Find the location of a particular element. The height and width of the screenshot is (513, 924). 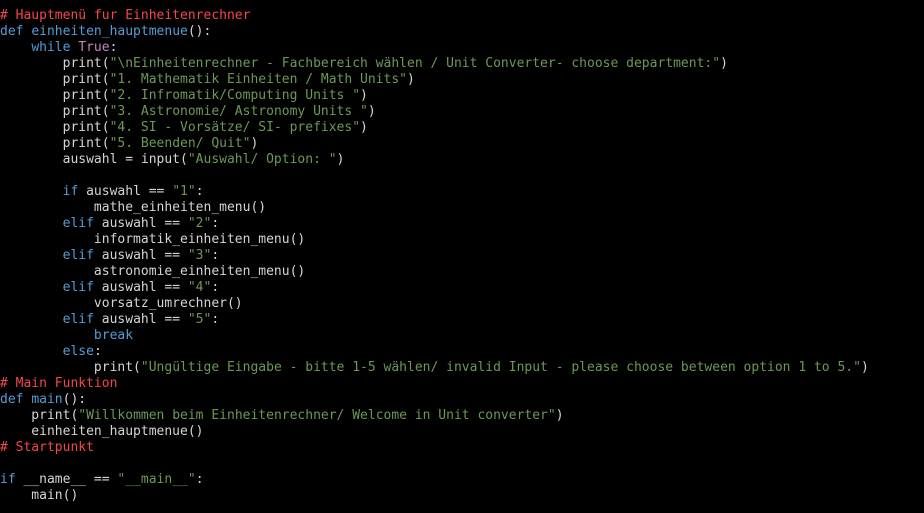

code-token-string: "5" is located at coordinates (199, 319).